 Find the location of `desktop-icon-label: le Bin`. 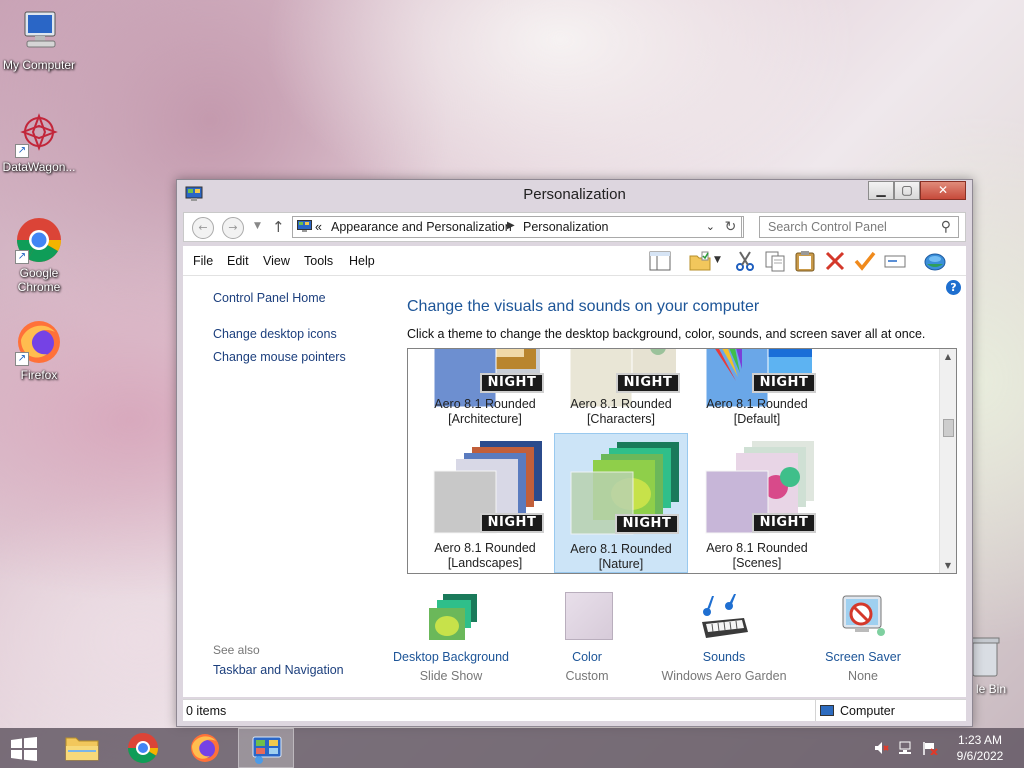

desktop-icon-label: le Bin is located at coordinates (991, 689).